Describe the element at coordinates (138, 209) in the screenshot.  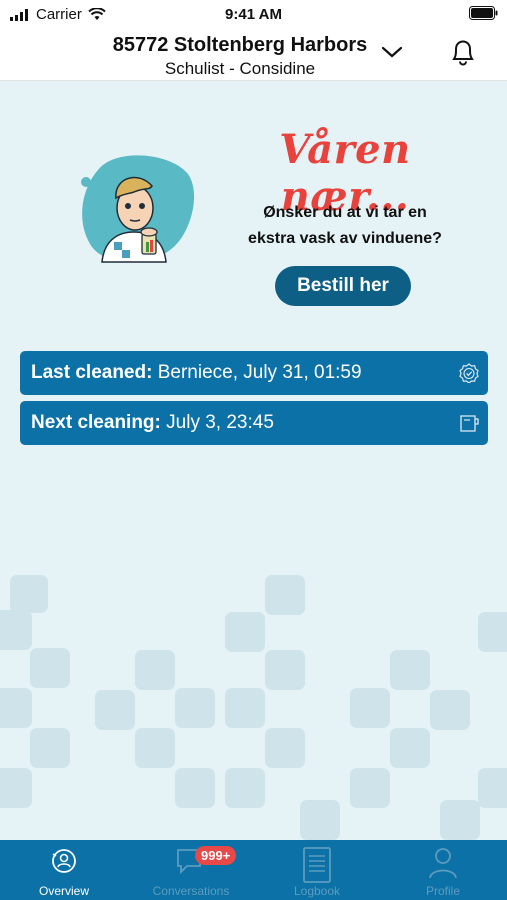
I see `mascot-illustration` at that location.